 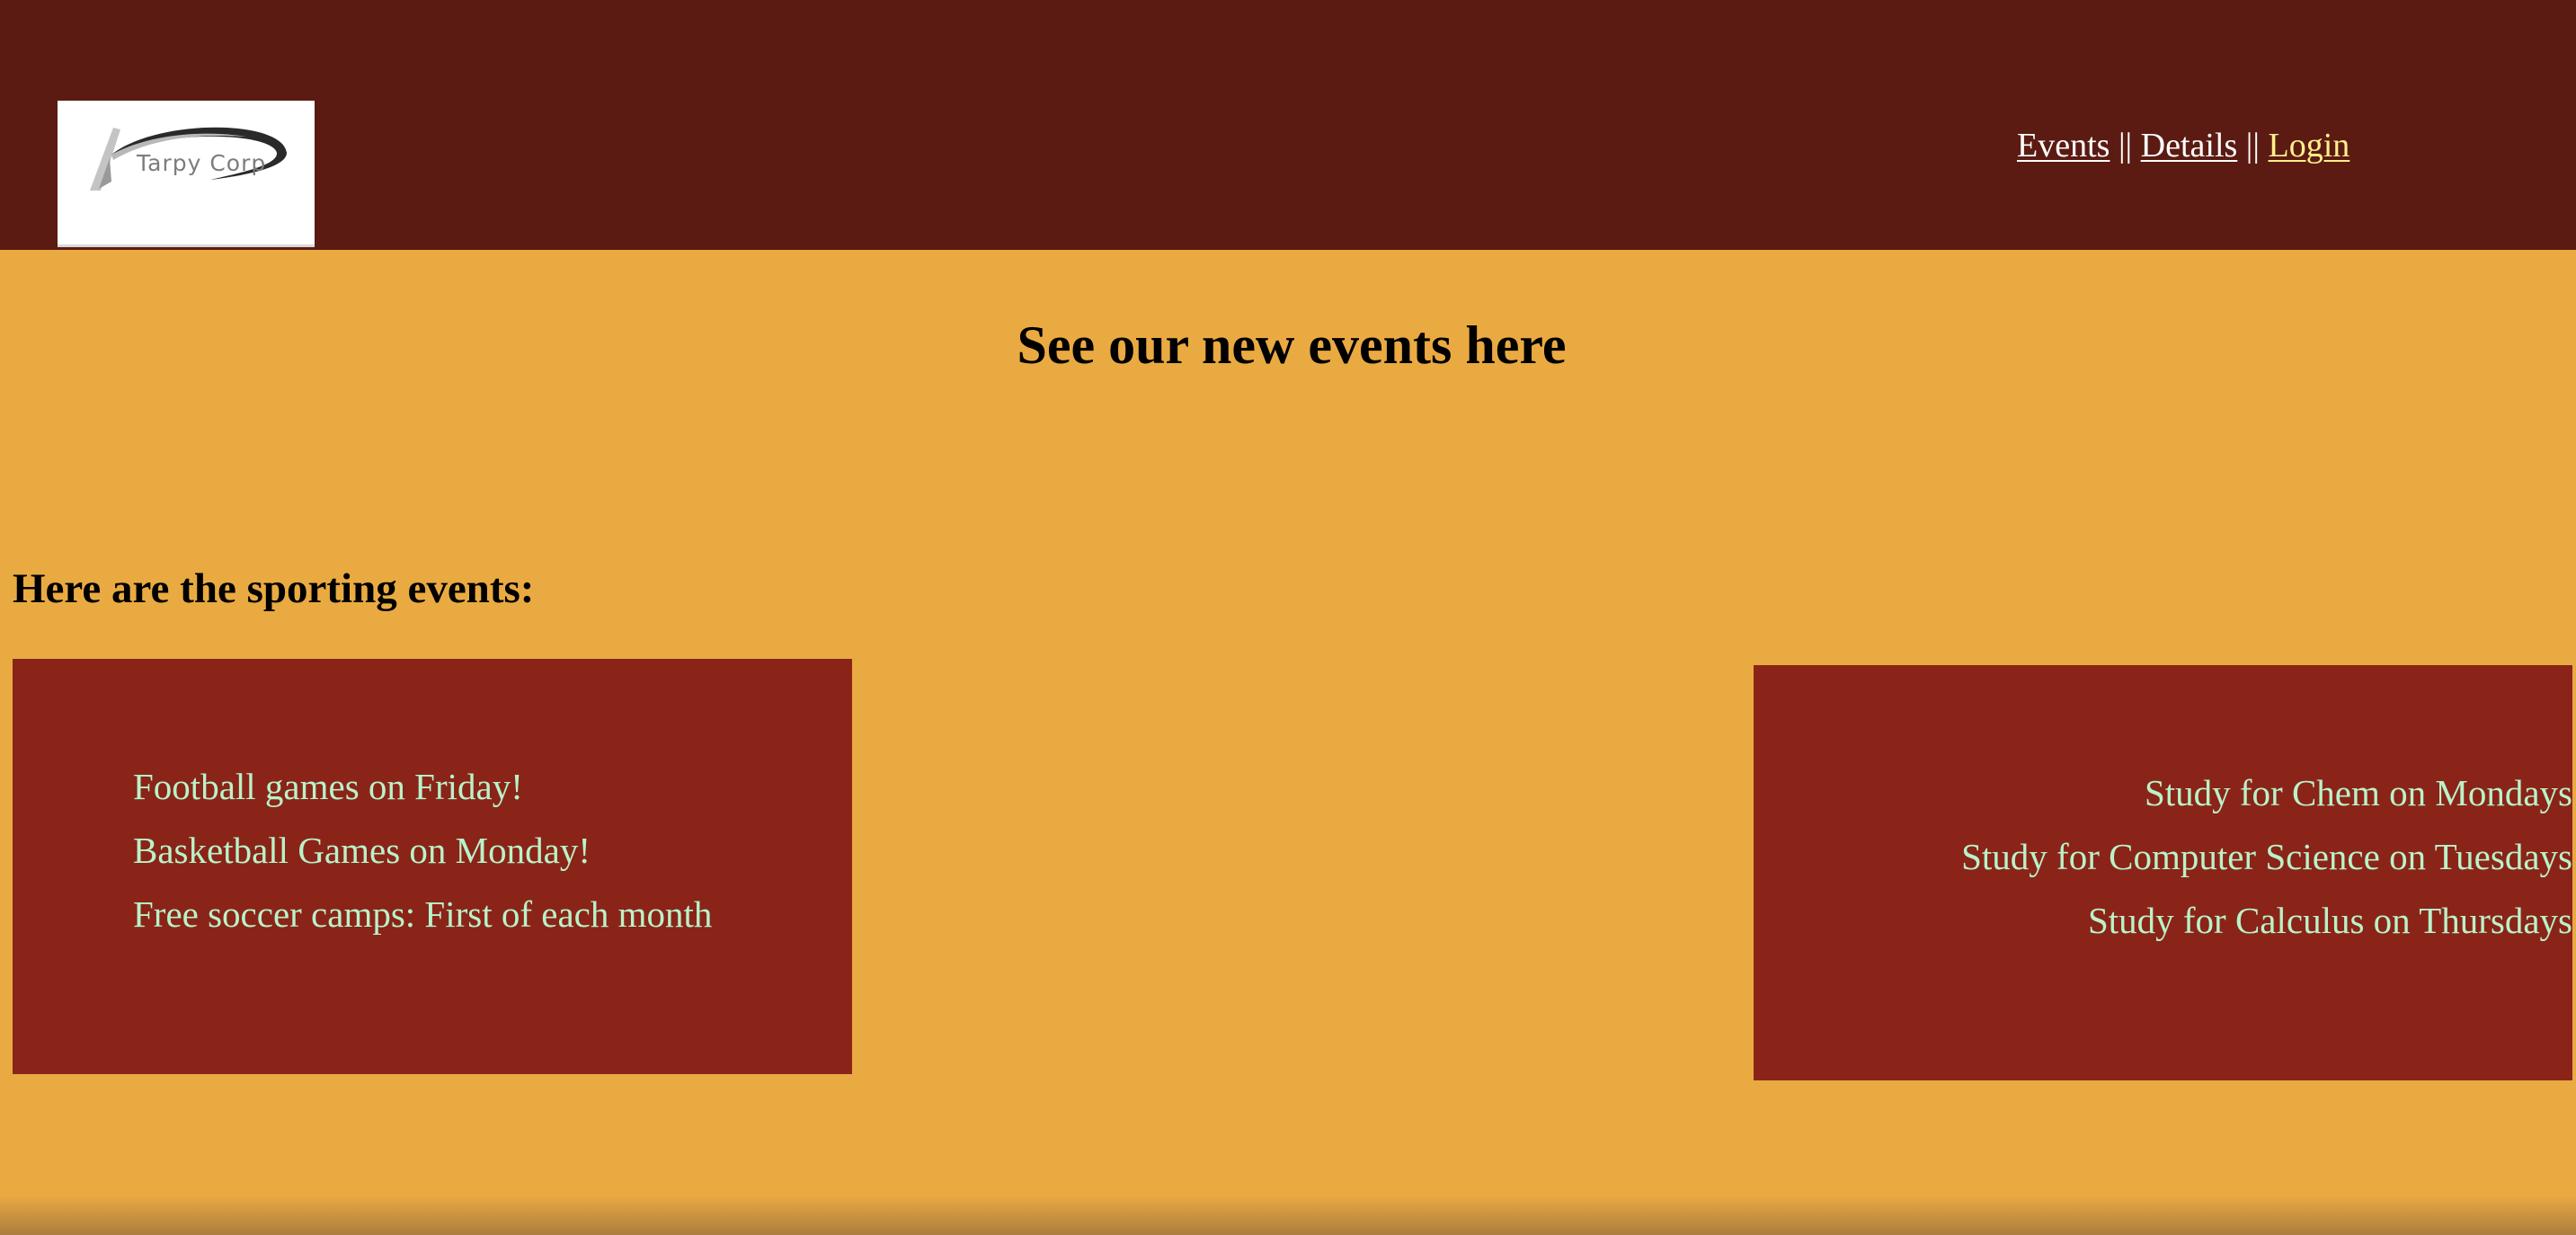 What do you see at coordinates (423, 914) in the screenshot?
I see `list-item: Free soccer camps: First of each month` at bounding box center [423, 914].